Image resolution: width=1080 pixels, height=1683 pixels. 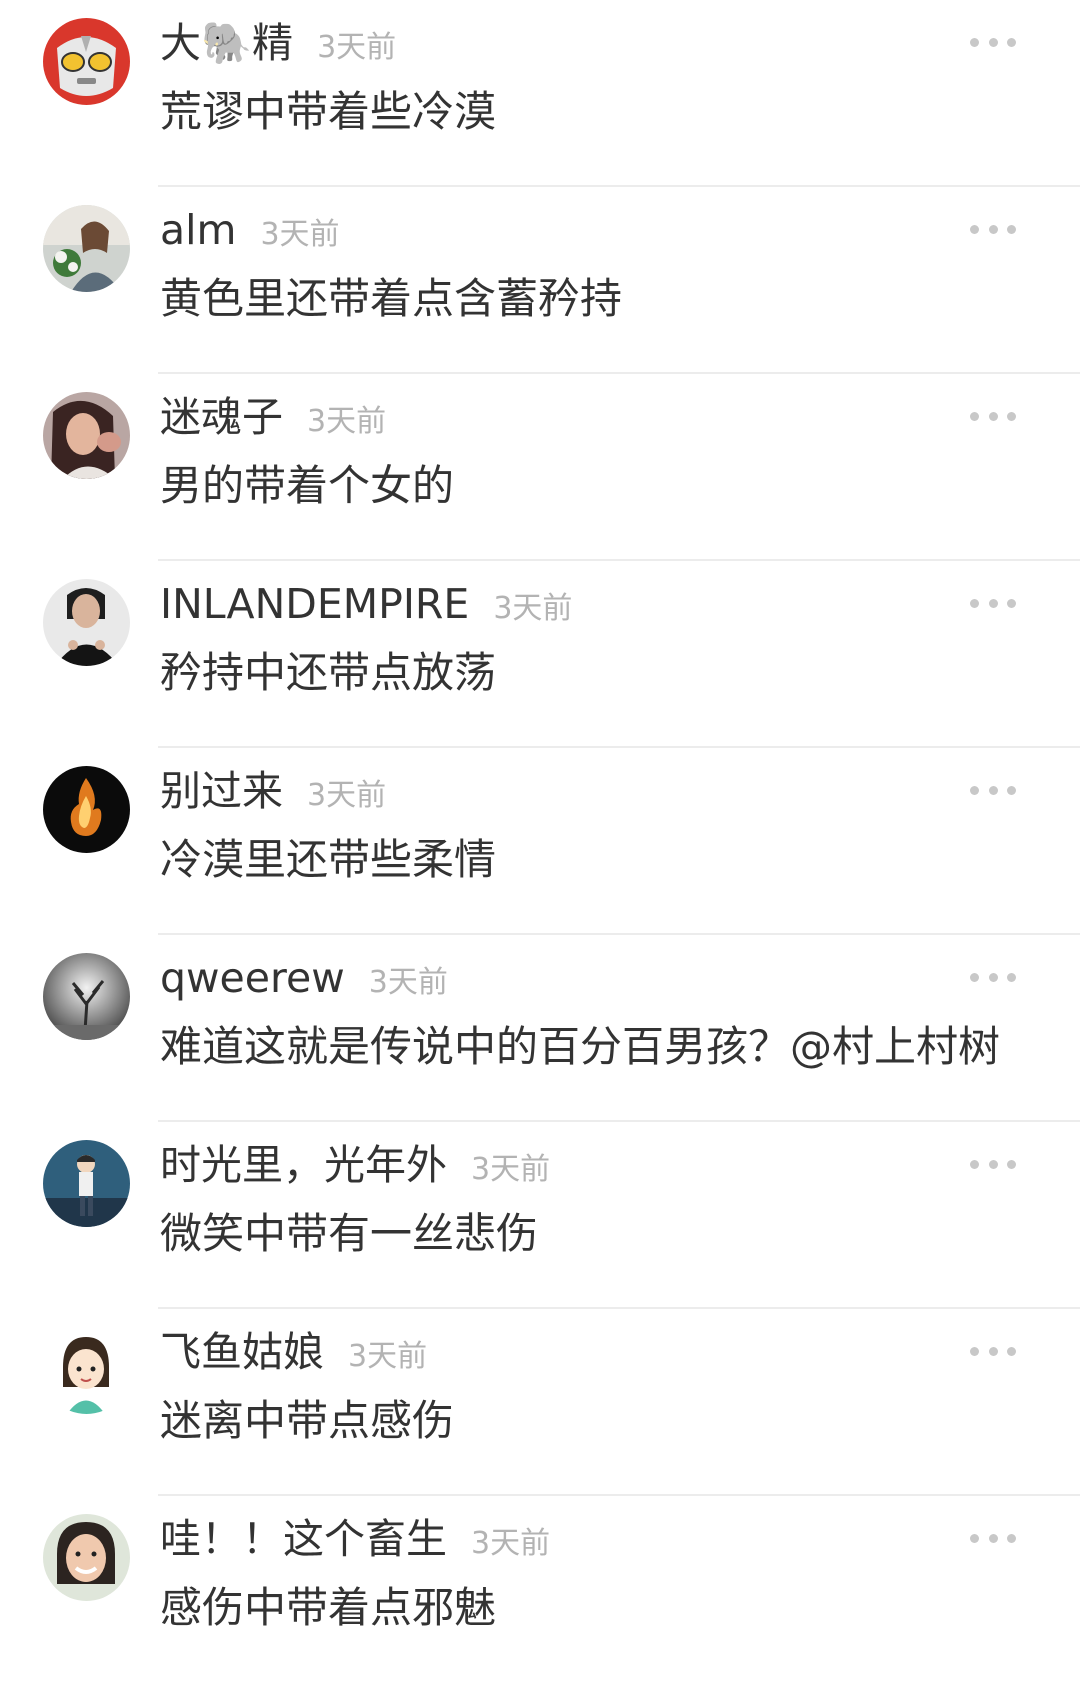 I want to click on comment-text: 黄色里还带着点含蓄矜持, so click(x=391, y=298).